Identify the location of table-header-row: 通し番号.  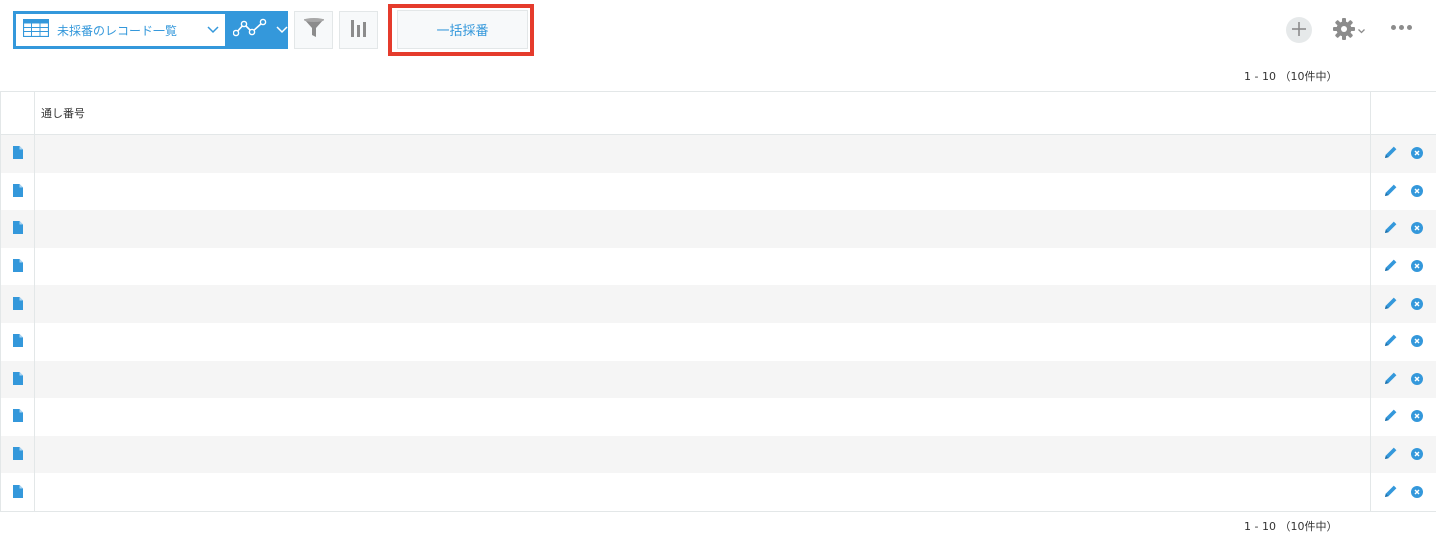
(718, 113).